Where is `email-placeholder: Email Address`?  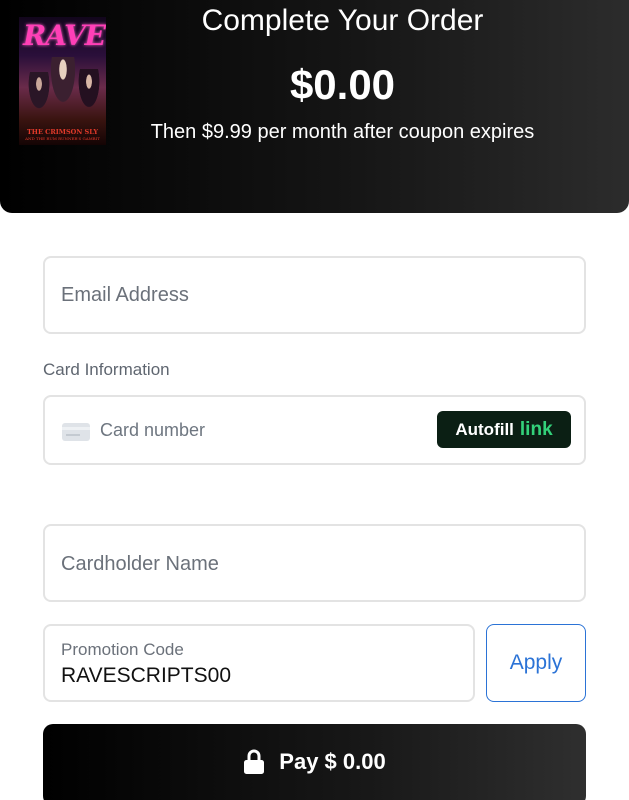
email-placeholder: Email Address is located at coordinates (125, 295).